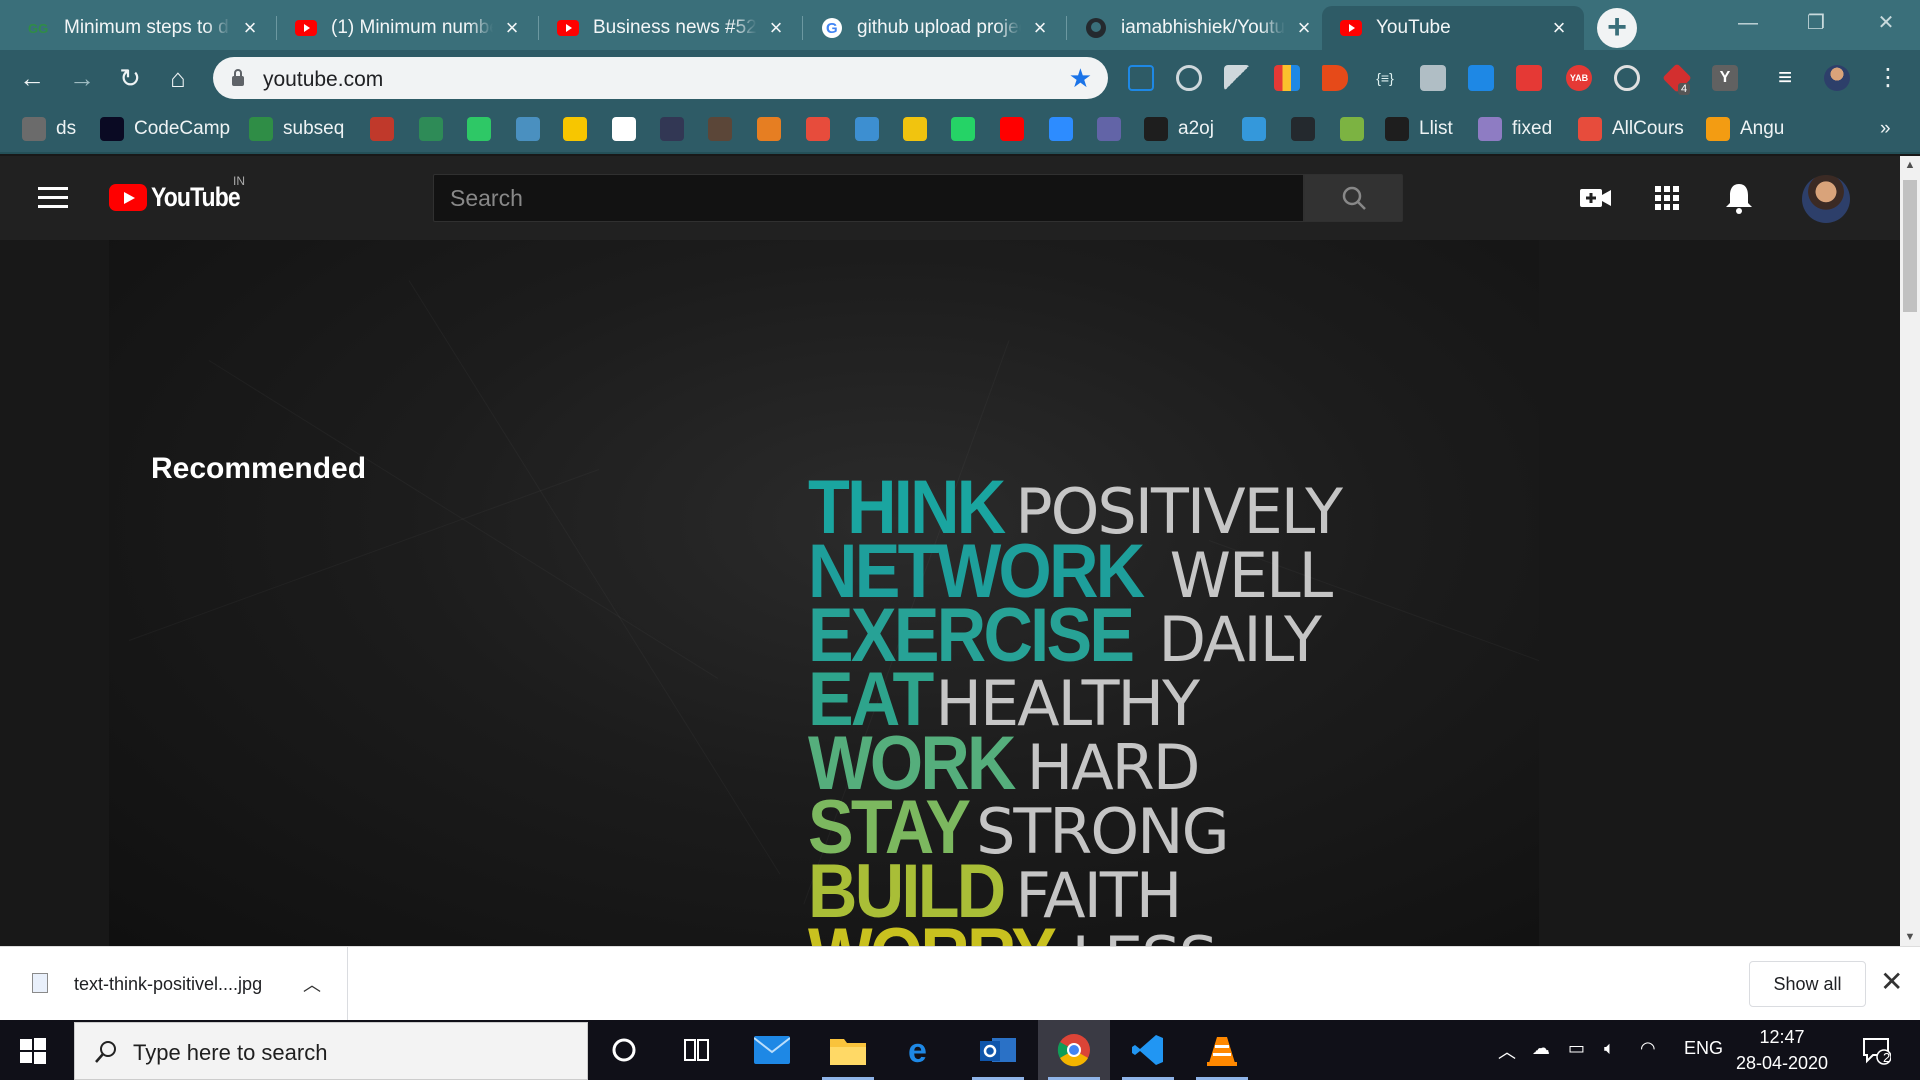 This screenshot has height=1080, width=1920. I want to click on home-icon: ⌂, so click(178, 78).